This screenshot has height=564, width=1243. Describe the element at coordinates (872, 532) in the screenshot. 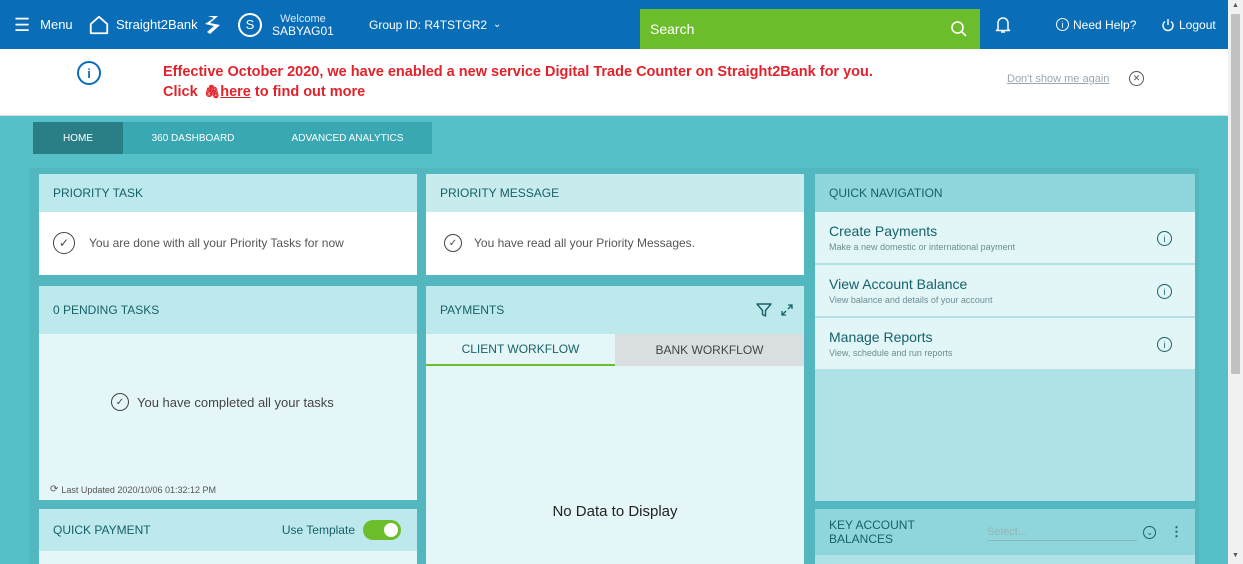

I see `panel-title: KEY ACCOUNT BALANCES` at that location.